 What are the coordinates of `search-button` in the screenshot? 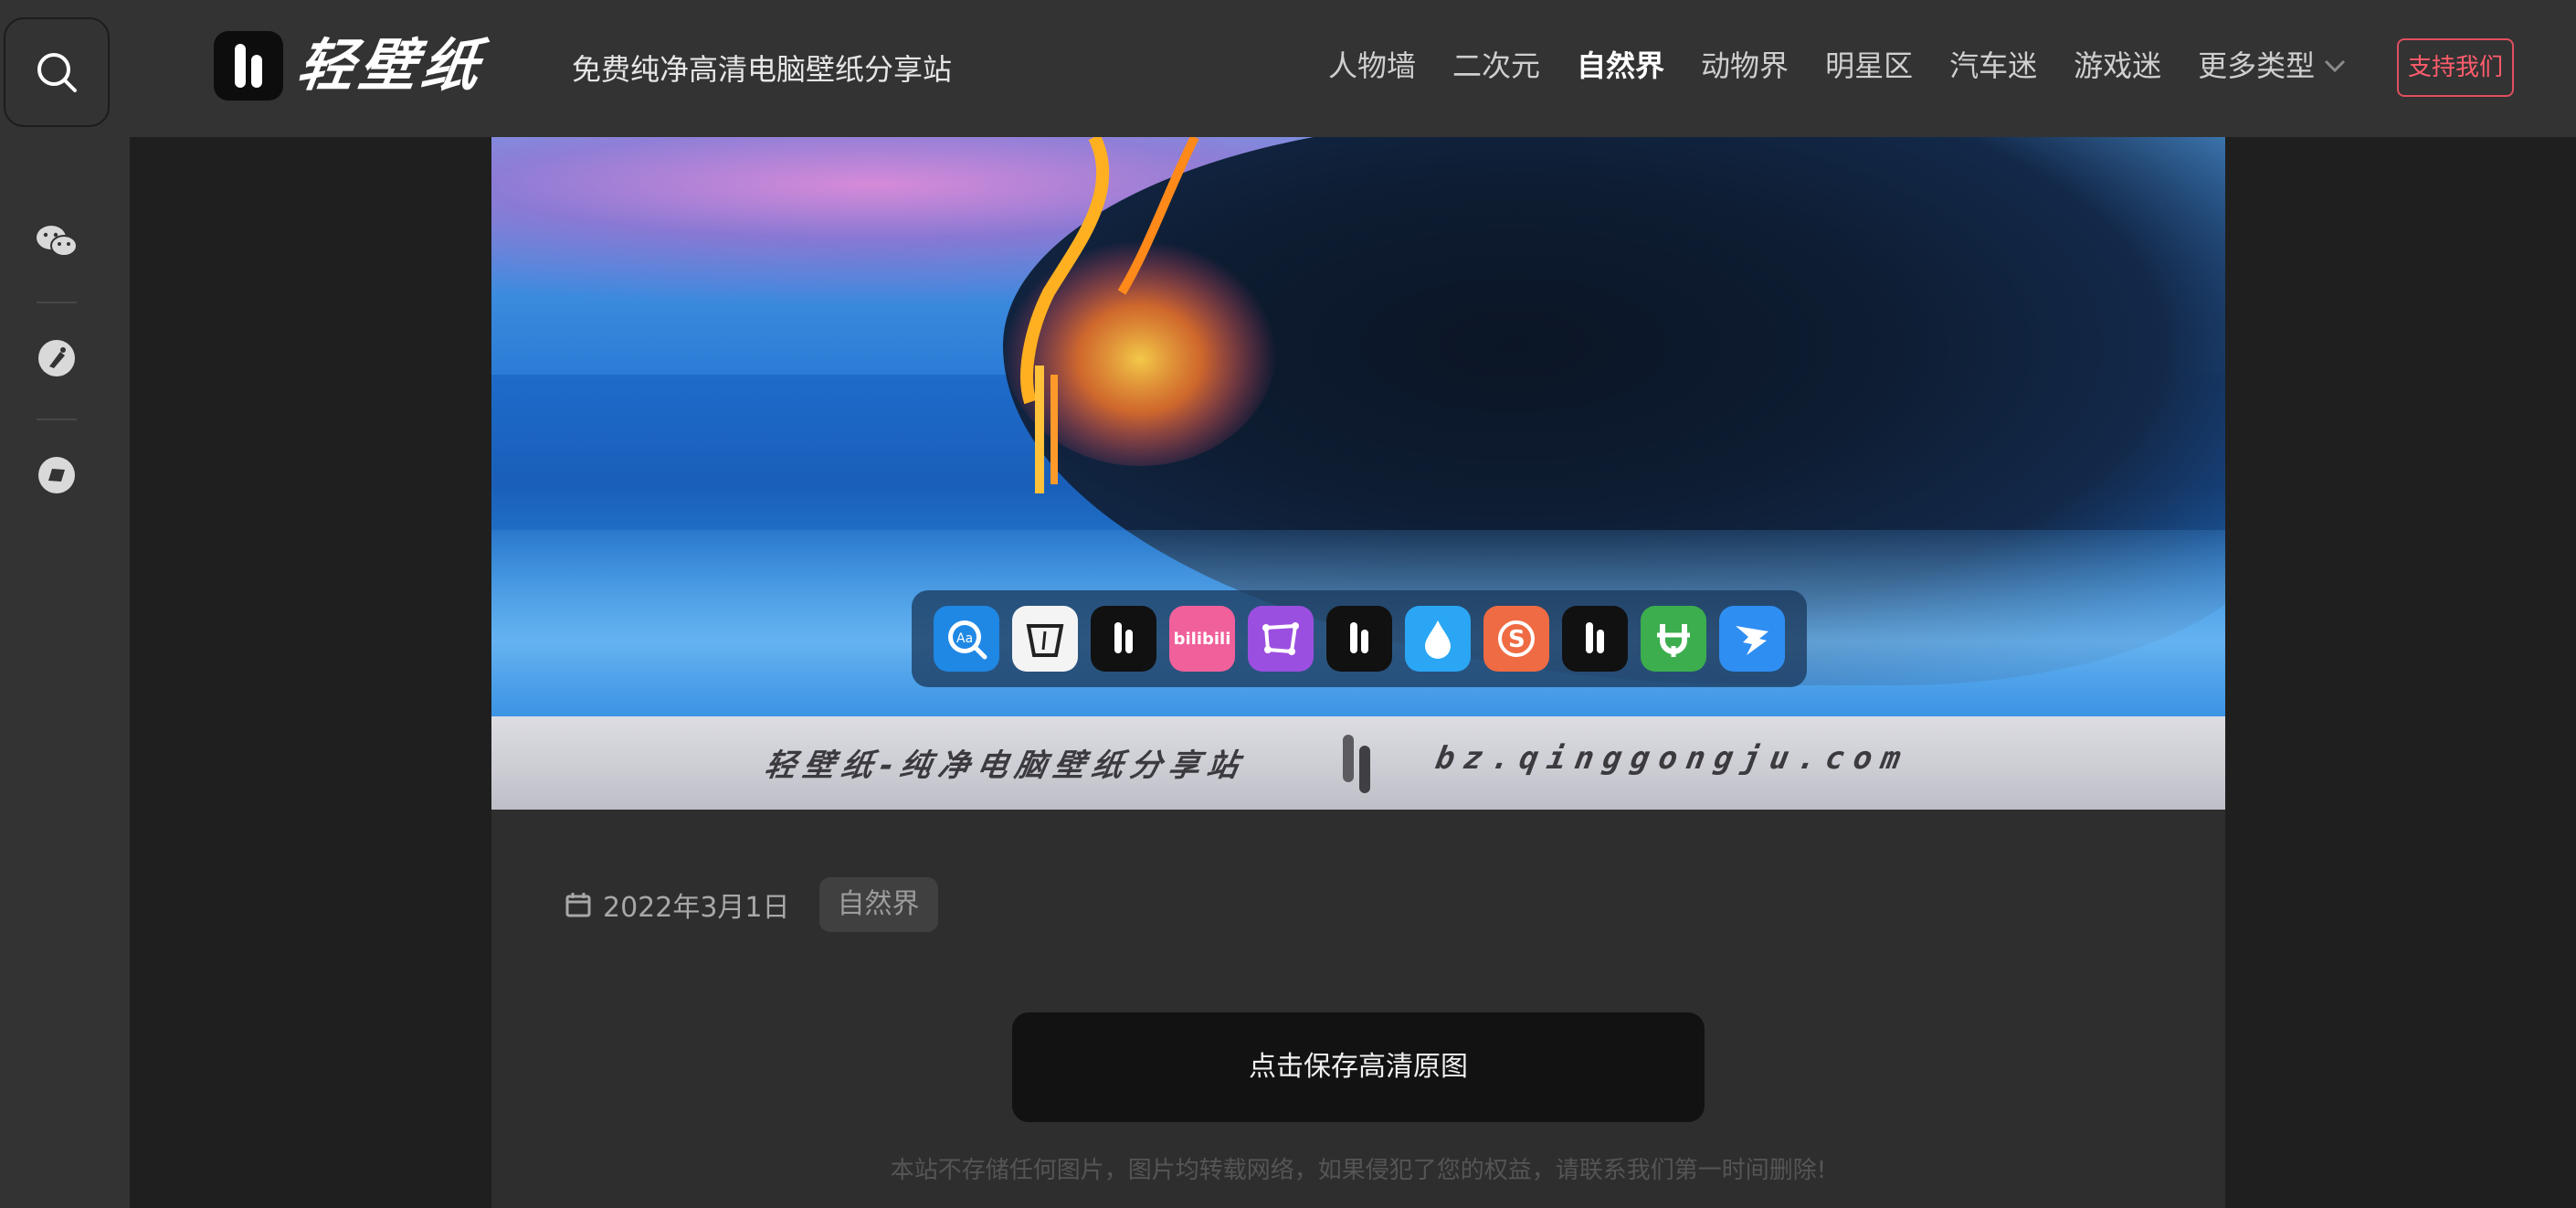 It's located at (57, 72).